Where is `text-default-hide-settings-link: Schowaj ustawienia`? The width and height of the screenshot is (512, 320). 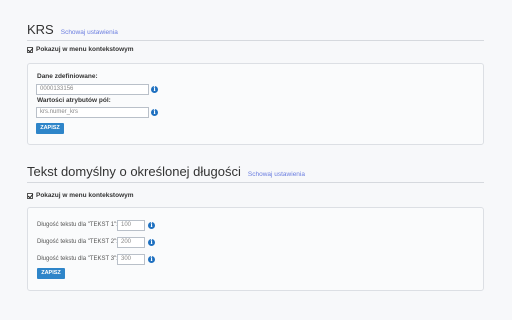 text-default-hide-settings-link: Schowaj ustawienia is located at coordinates (276, 174).